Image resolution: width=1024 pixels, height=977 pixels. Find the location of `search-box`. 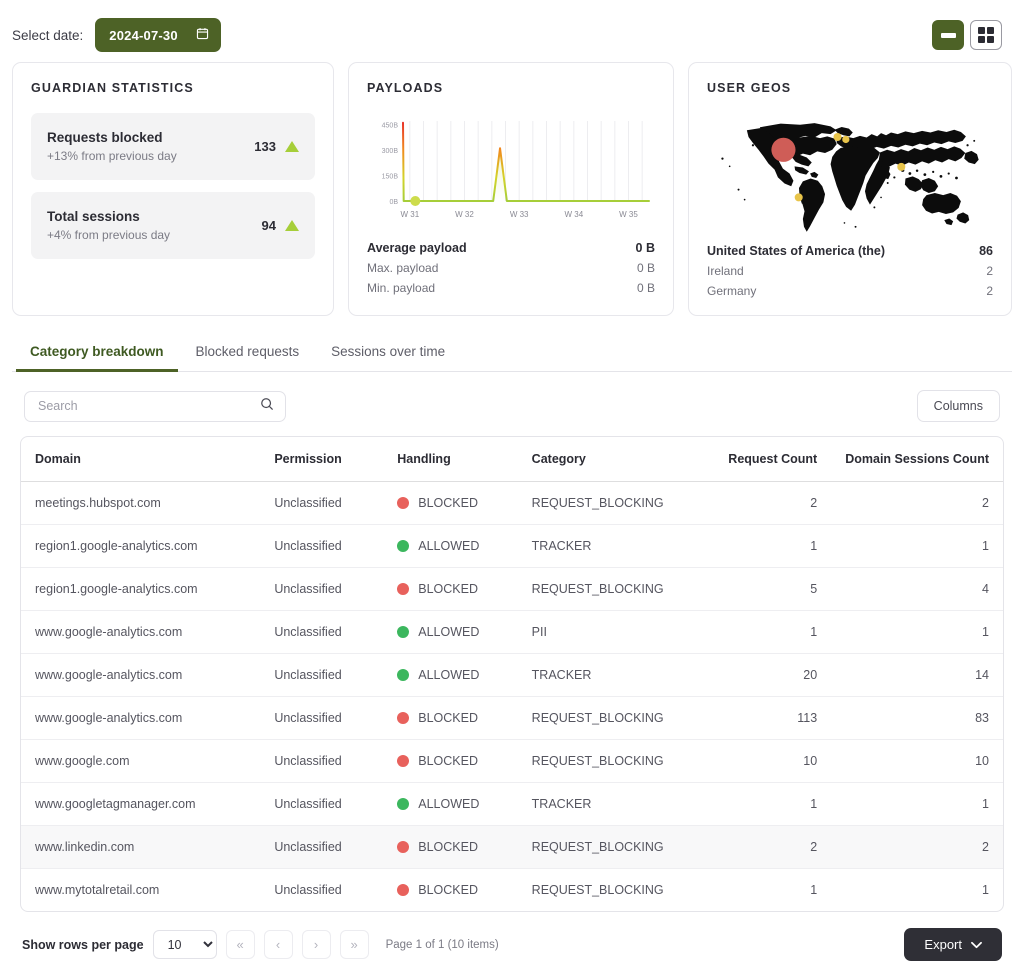

search-box is located at coordinates (155, 406).